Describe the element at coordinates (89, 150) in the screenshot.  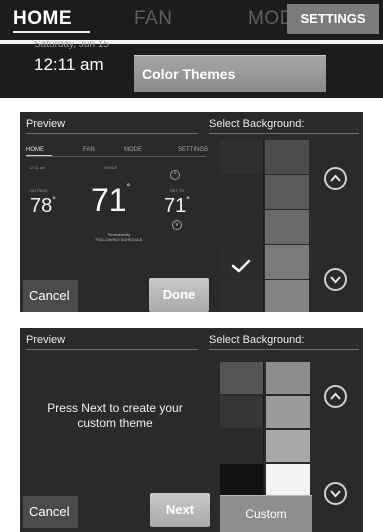
I see `mini-tab-fan: FAN` at that location.